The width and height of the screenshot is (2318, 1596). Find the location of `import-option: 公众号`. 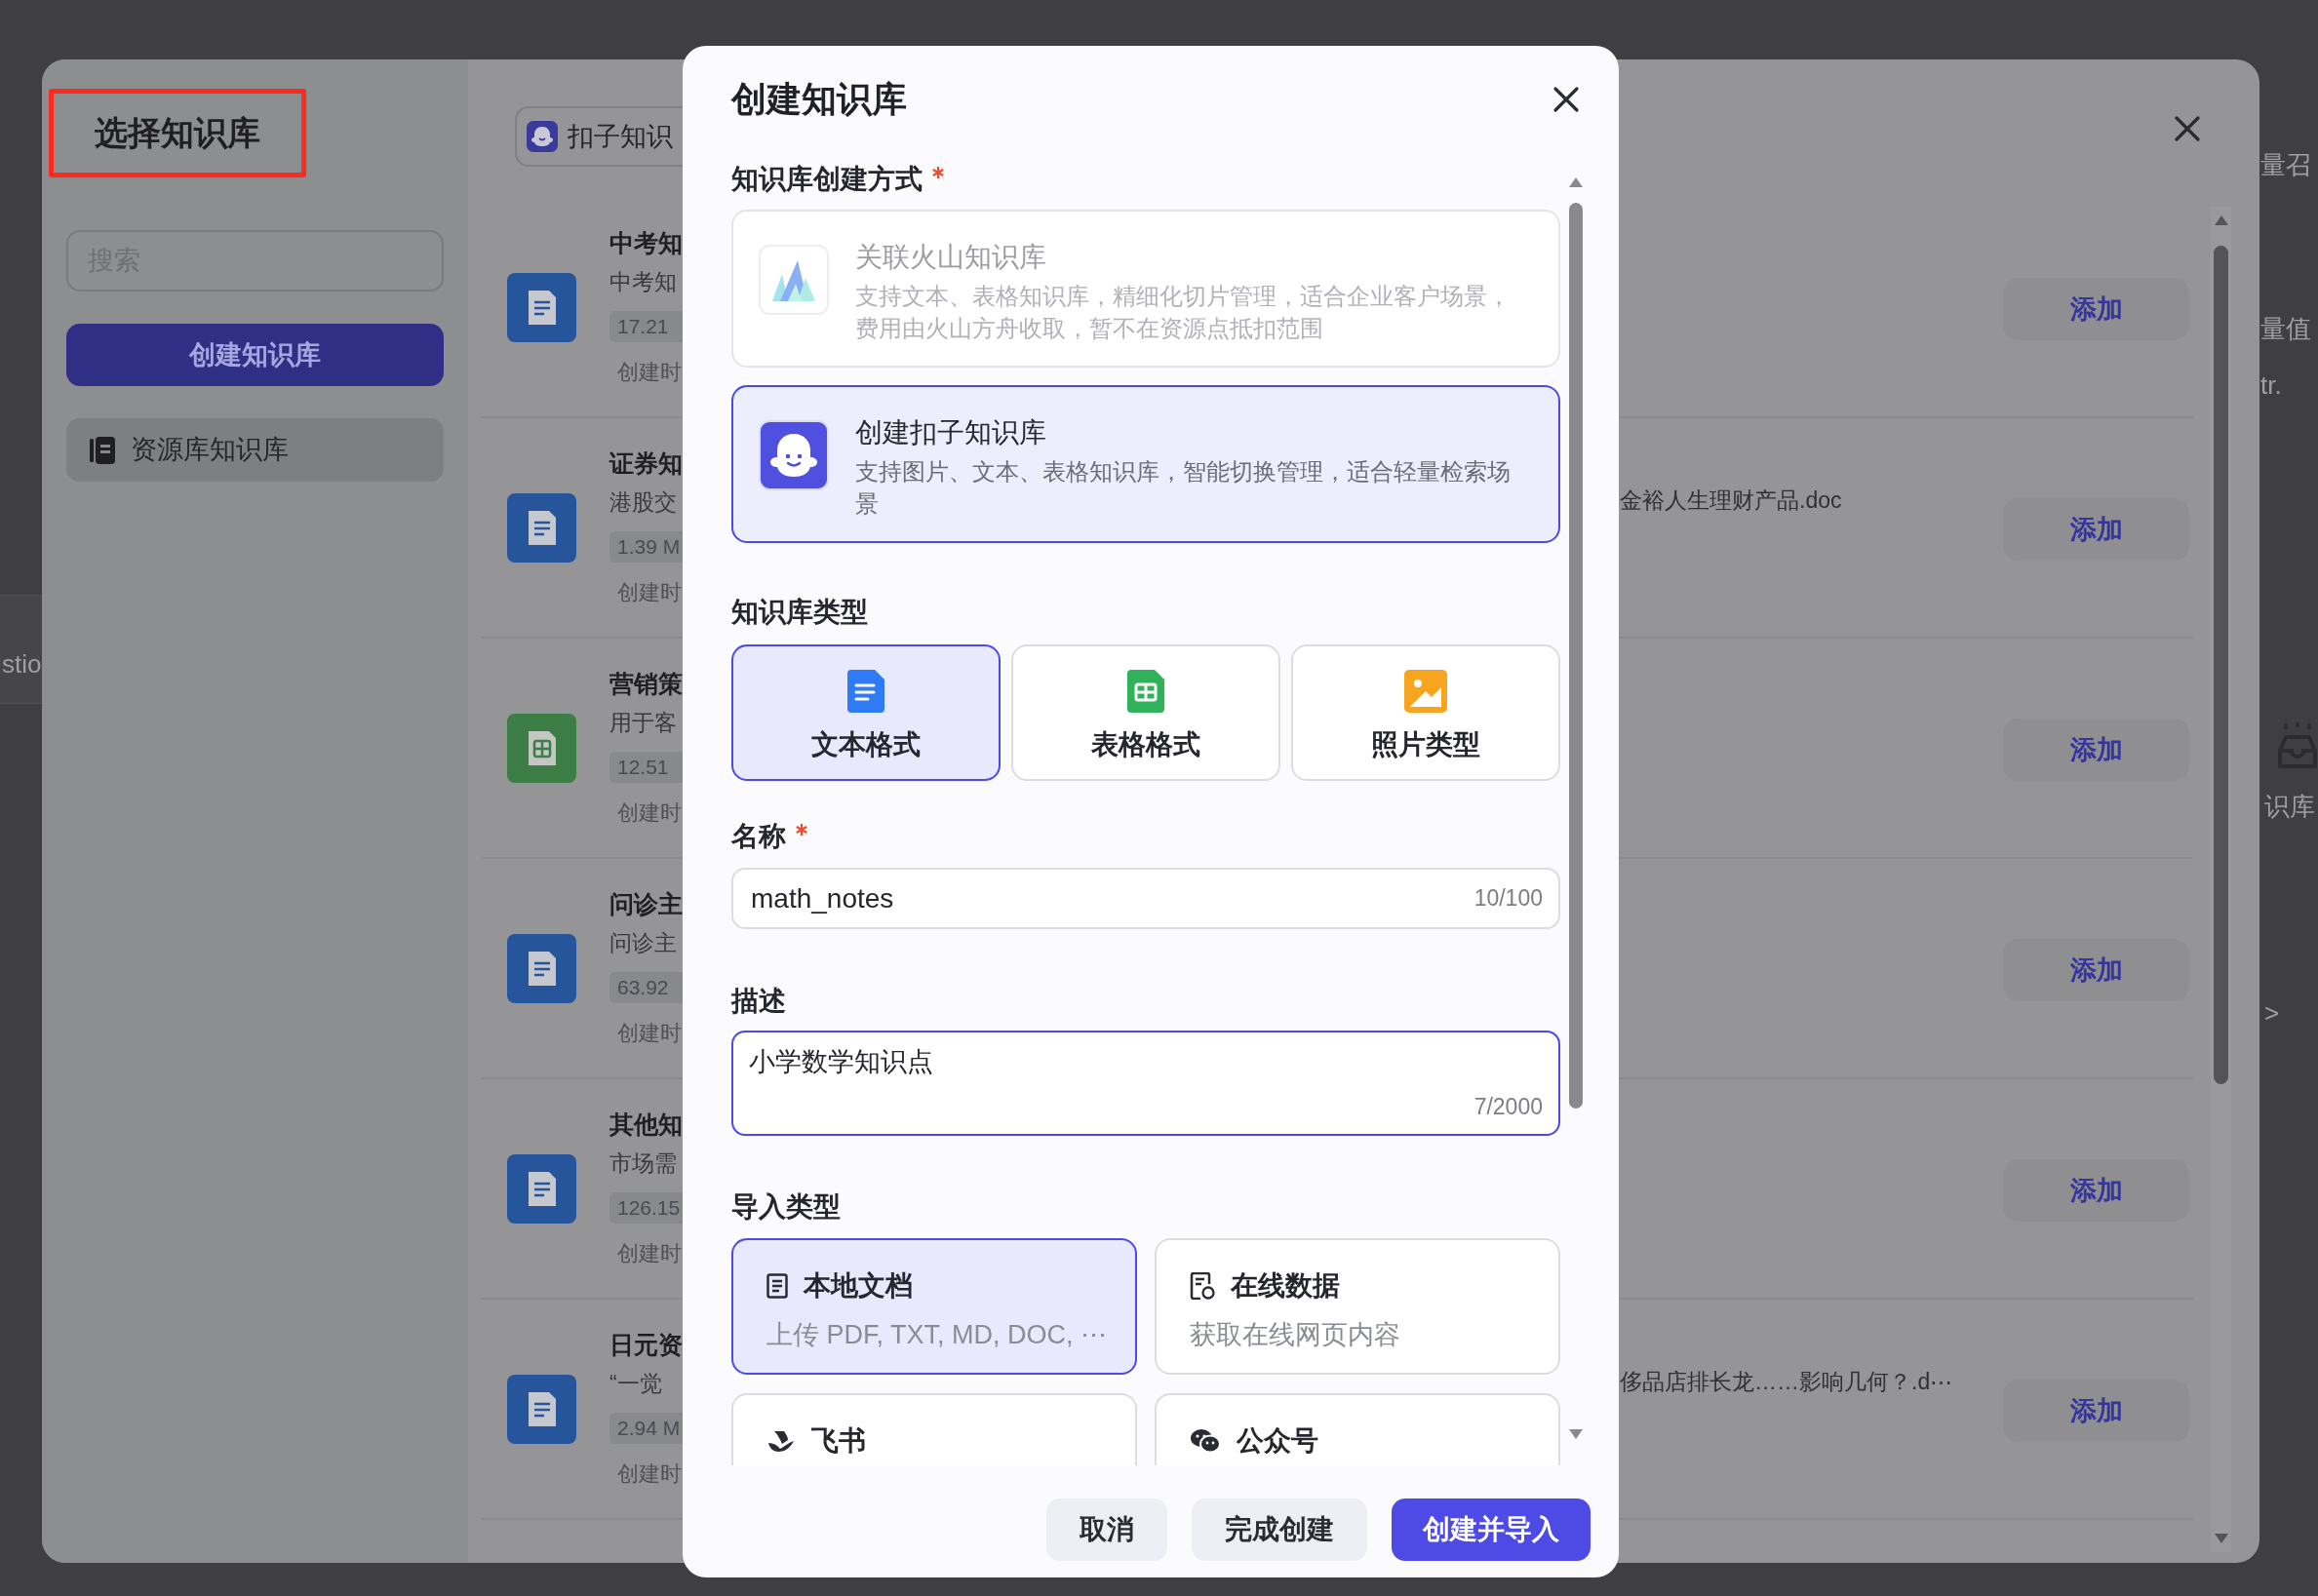

import-option: 公众号 is located at coordinates (1358, 1429).